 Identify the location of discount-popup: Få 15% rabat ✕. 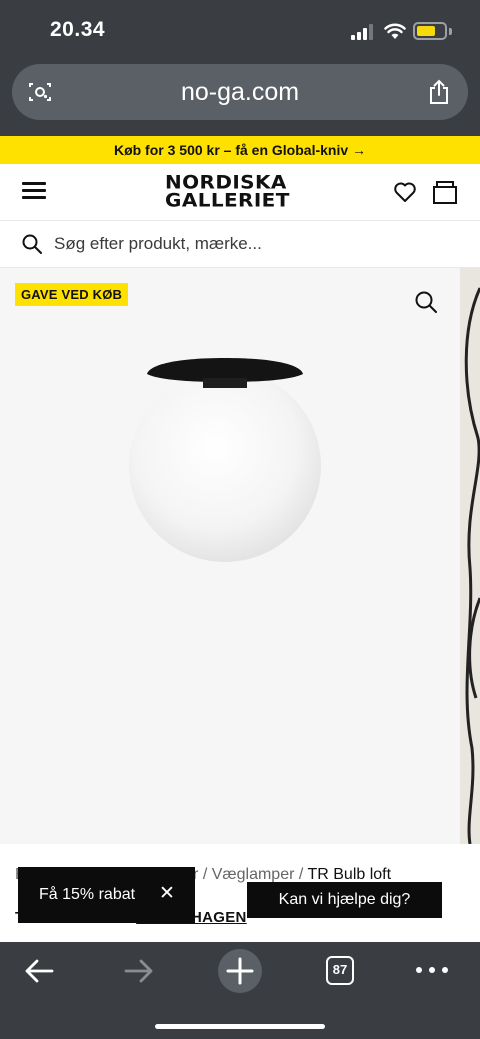
(106, 895).